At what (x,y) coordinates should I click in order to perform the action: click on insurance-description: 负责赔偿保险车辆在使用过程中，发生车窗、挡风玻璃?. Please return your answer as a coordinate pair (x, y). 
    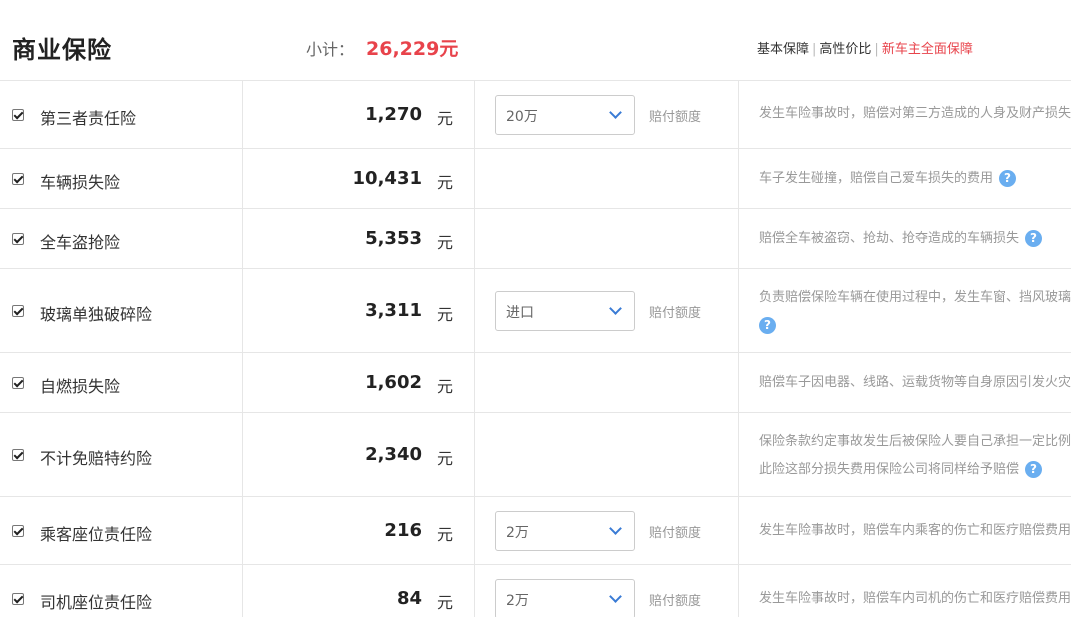
    Looking at the image, I should click on (915, 312).